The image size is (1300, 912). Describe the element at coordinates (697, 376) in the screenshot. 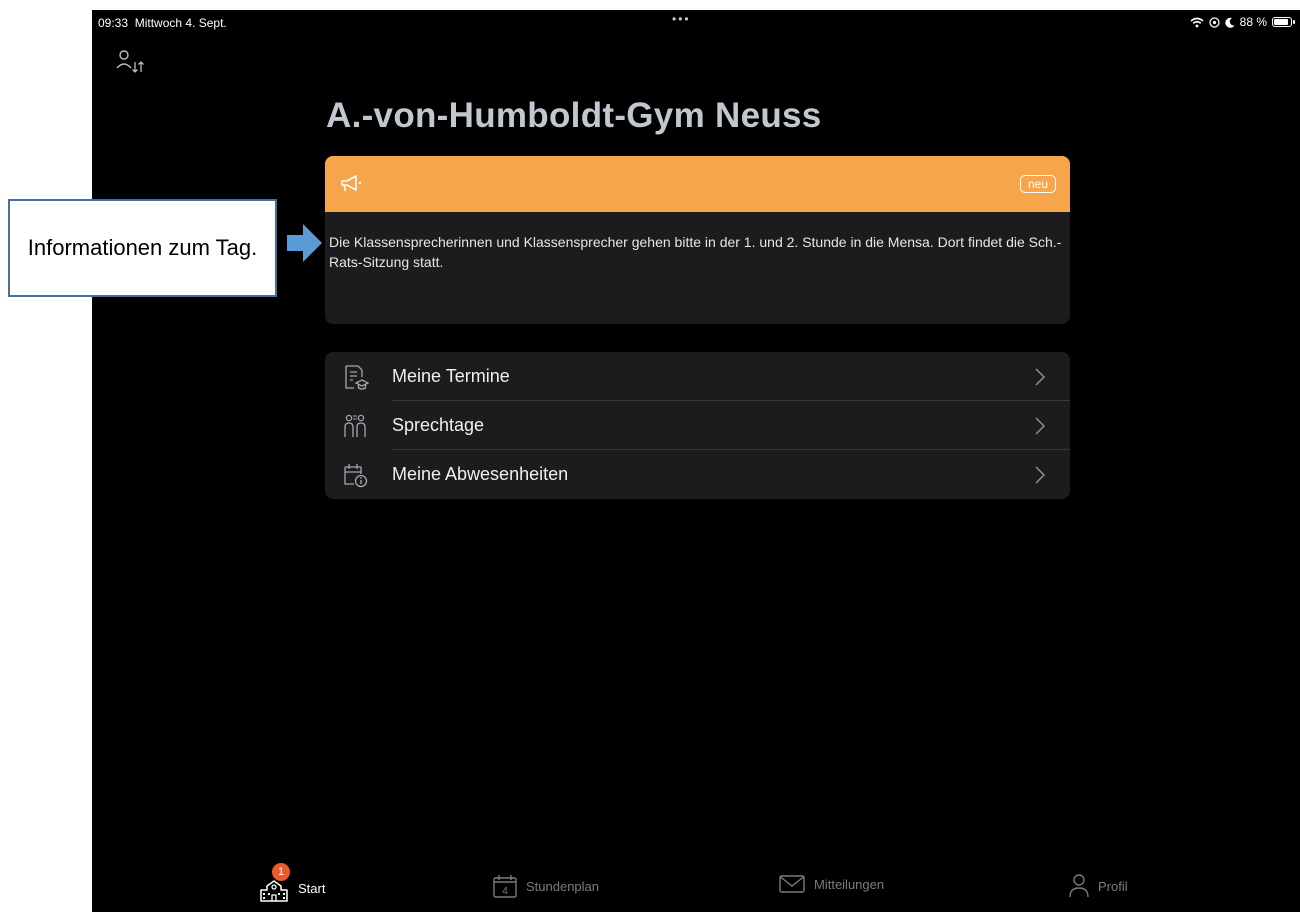

I see `menu-item-meine-termine: Meine Termine` at that location.